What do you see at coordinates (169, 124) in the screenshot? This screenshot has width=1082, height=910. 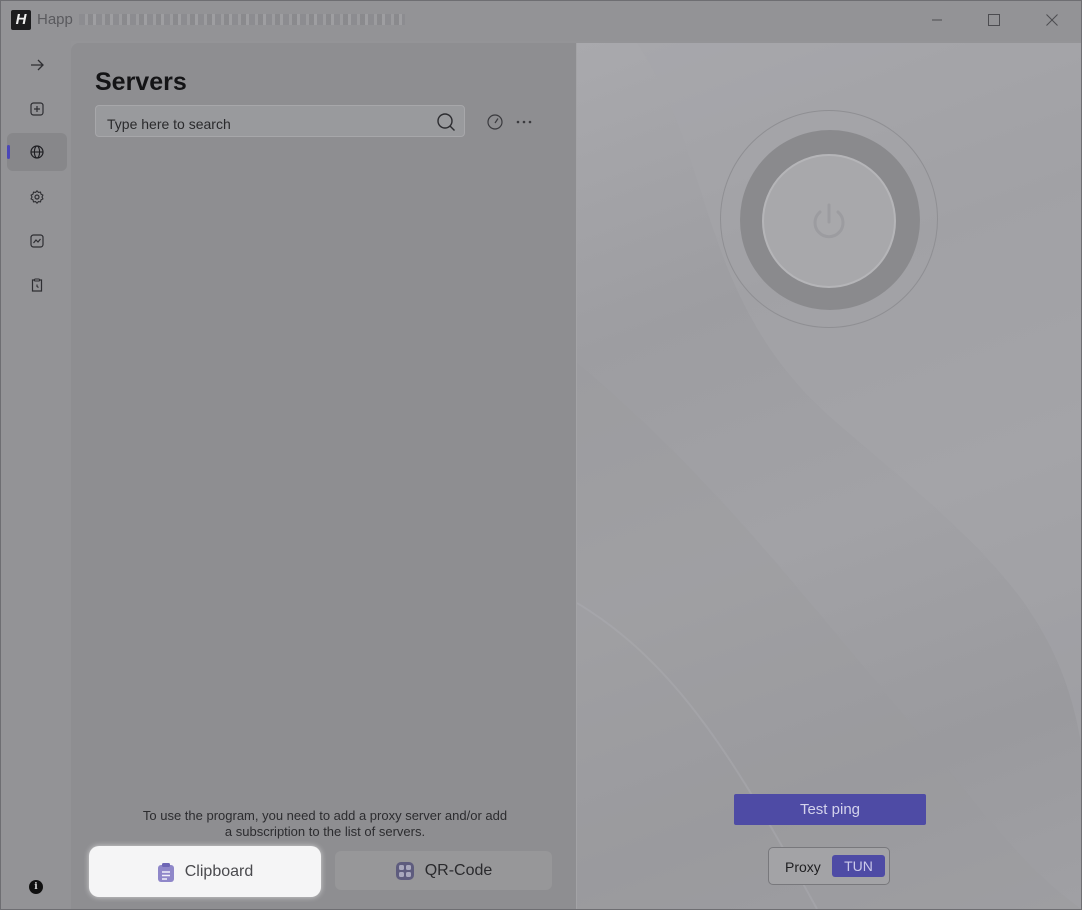 I see `search-placeholder: Type here to search` at bounding box center [169, 124].